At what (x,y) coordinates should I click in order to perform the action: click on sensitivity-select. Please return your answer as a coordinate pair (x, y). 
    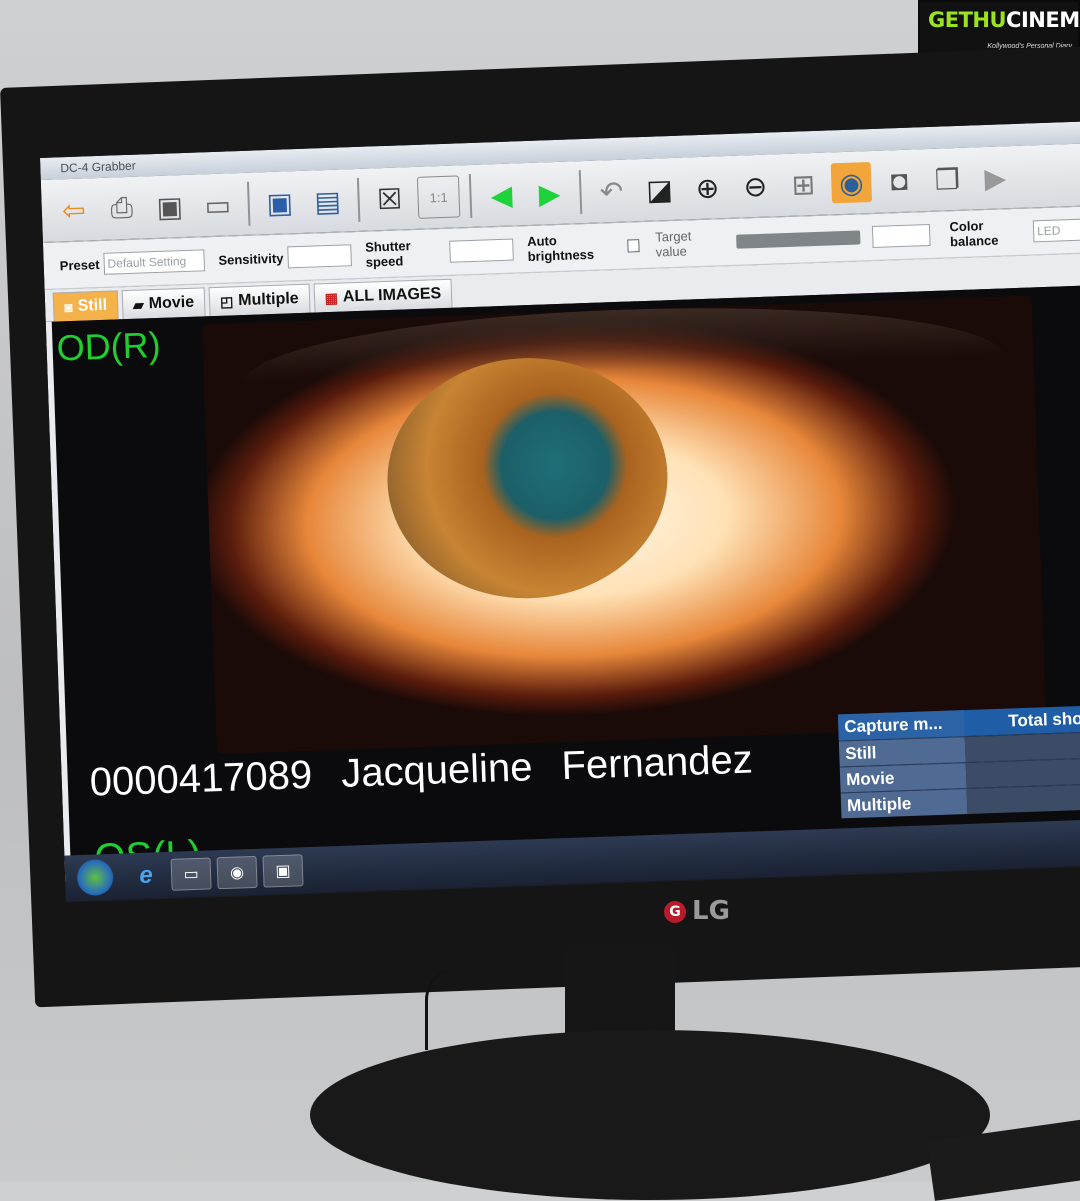
    Looking at the image, I should click on (319, 256).